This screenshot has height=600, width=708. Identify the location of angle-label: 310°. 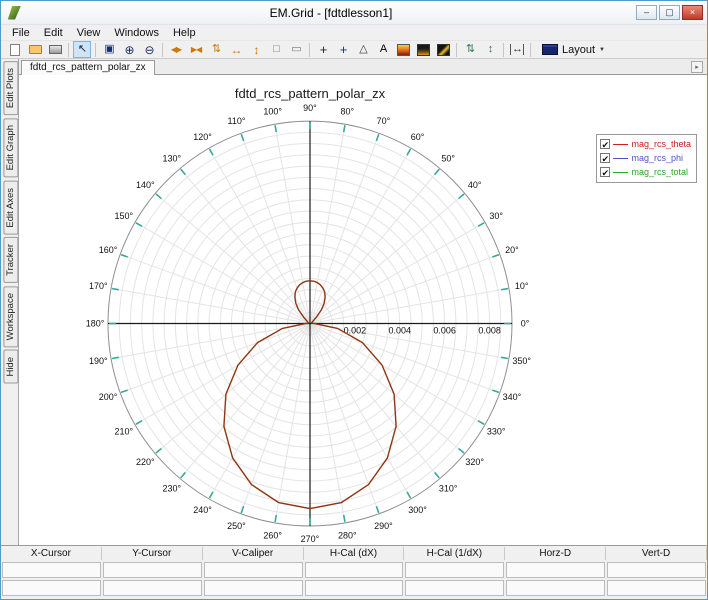
(448, 489).